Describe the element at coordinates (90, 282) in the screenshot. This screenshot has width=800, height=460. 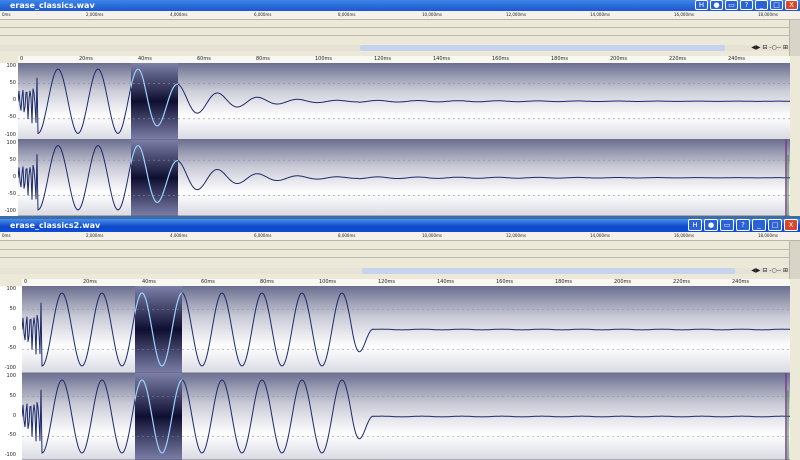
I see `time-tick-label: 20ms` at that location.